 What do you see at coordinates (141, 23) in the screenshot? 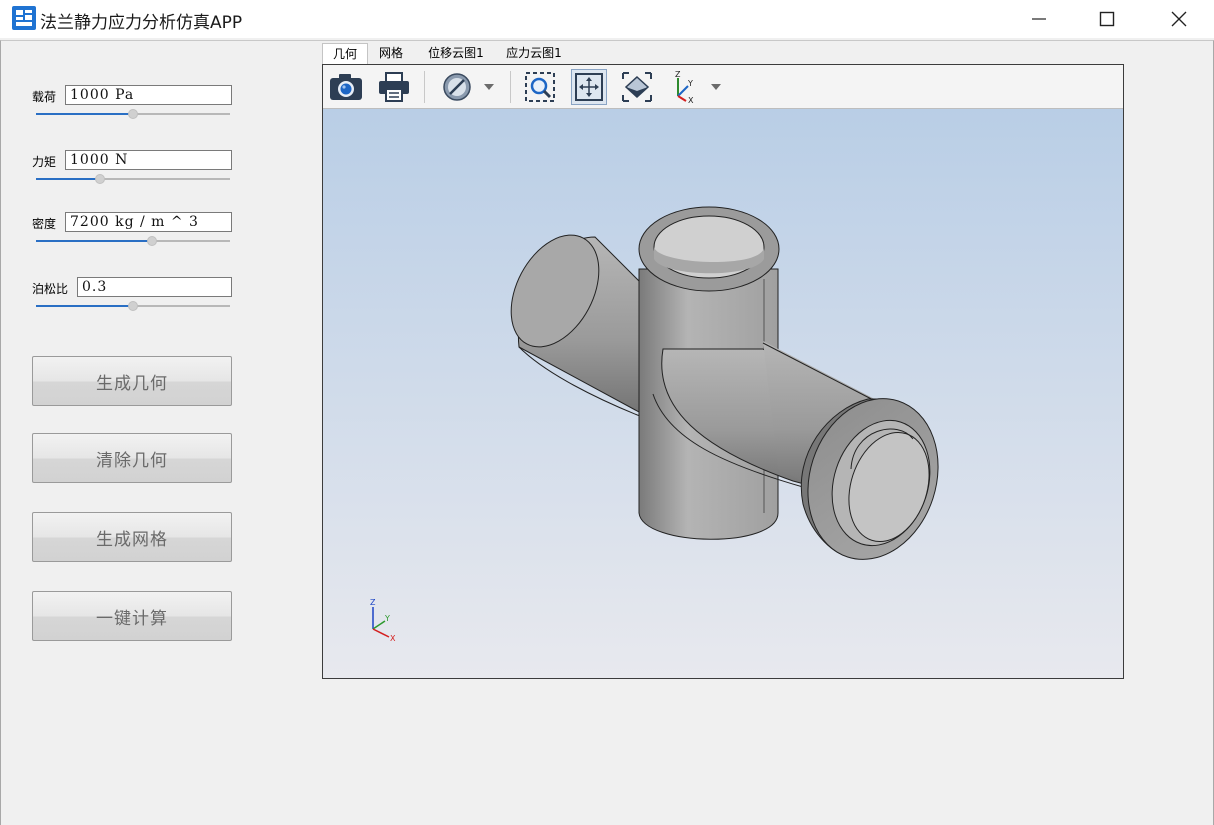
I see `app-title: 法兰静力应力分析仿真APP` at bounding box center [141, 23].